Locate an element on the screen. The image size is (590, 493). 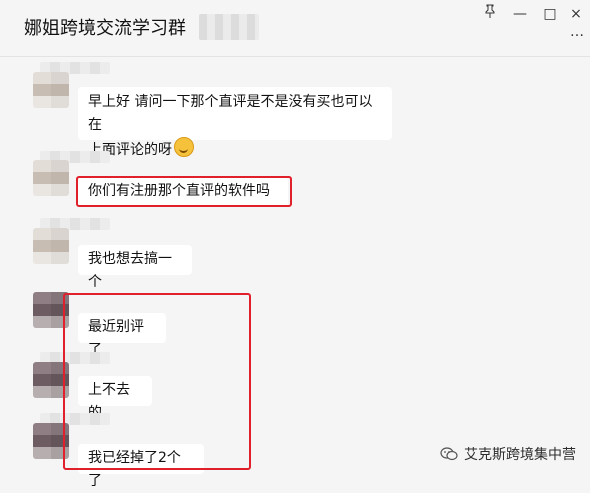
message-bubble: 我也想去搞一个 is located at coordinates (135, 267).